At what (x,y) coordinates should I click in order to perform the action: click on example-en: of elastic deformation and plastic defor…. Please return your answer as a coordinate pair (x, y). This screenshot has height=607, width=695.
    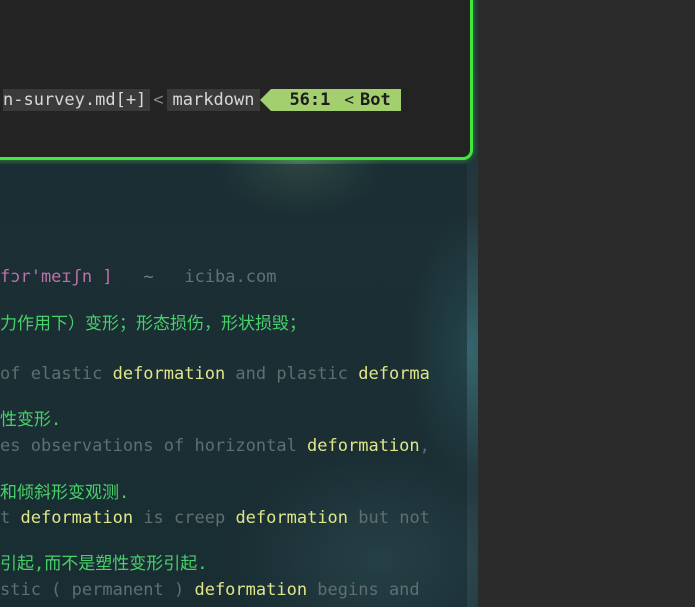
    Looking at the image, I should click on (215, 374).